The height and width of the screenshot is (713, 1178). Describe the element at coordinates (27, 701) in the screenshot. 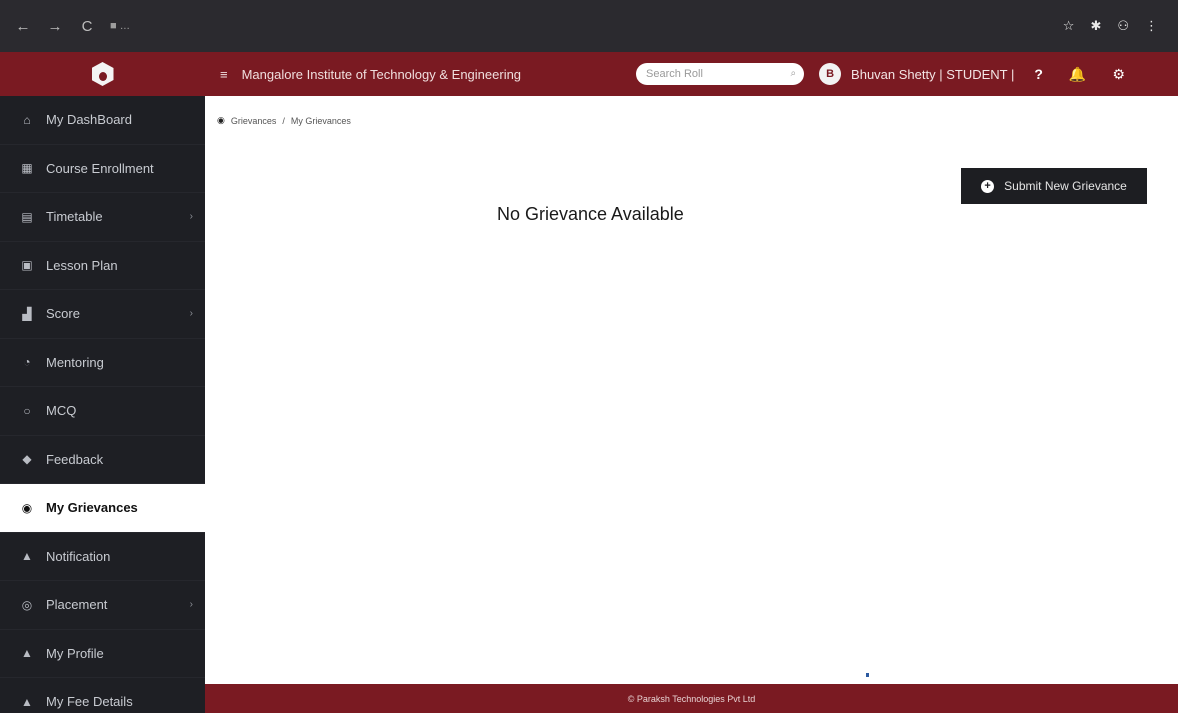

I see `fee-icon: ▲` at that location.